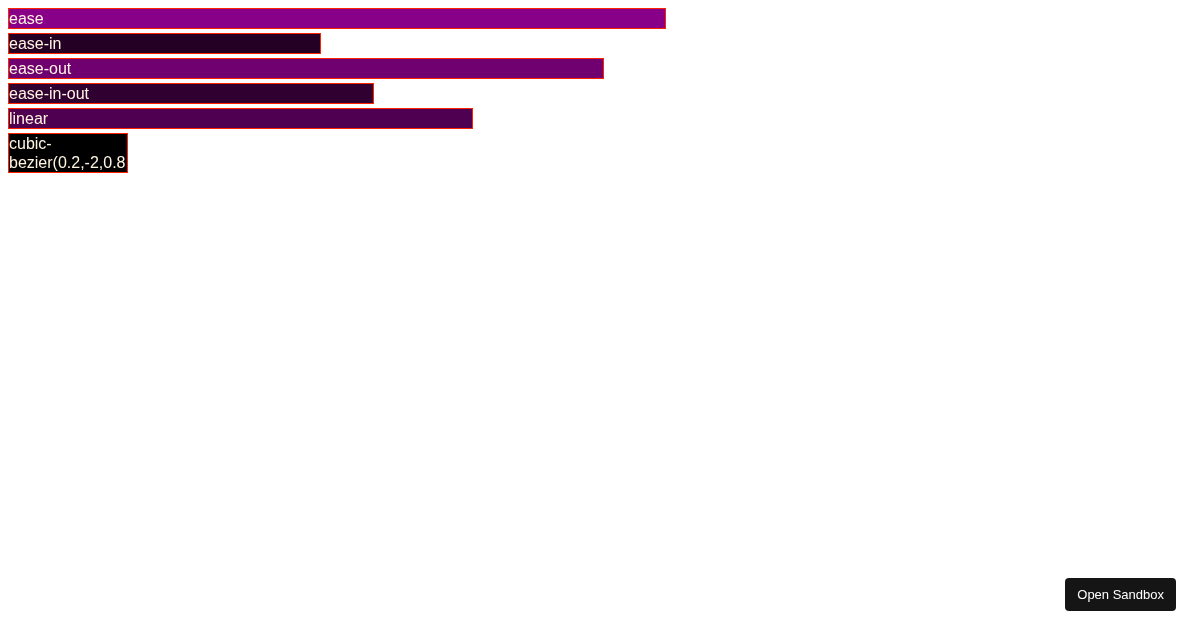 Image resolution: width=1200 pixels, height=630 pixels. Describe the element at coordinates (40, 68) in the screenshot. I see `bar-label: ease-out` at that location.